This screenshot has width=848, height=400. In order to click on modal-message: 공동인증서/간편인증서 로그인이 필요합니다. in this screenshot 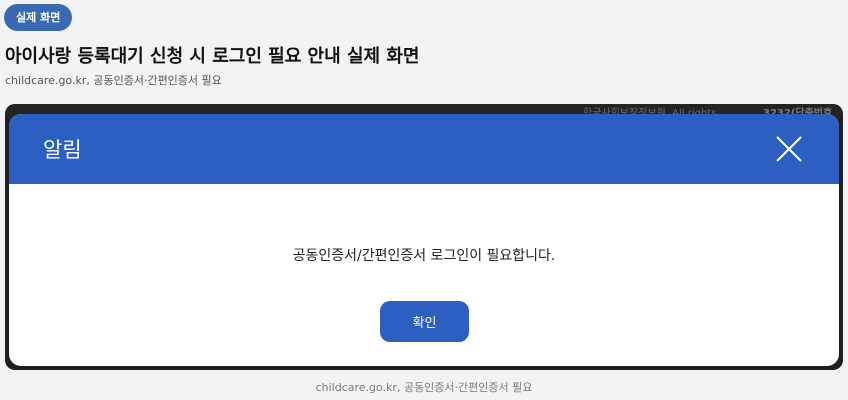, I will do `click(424, 256)`.